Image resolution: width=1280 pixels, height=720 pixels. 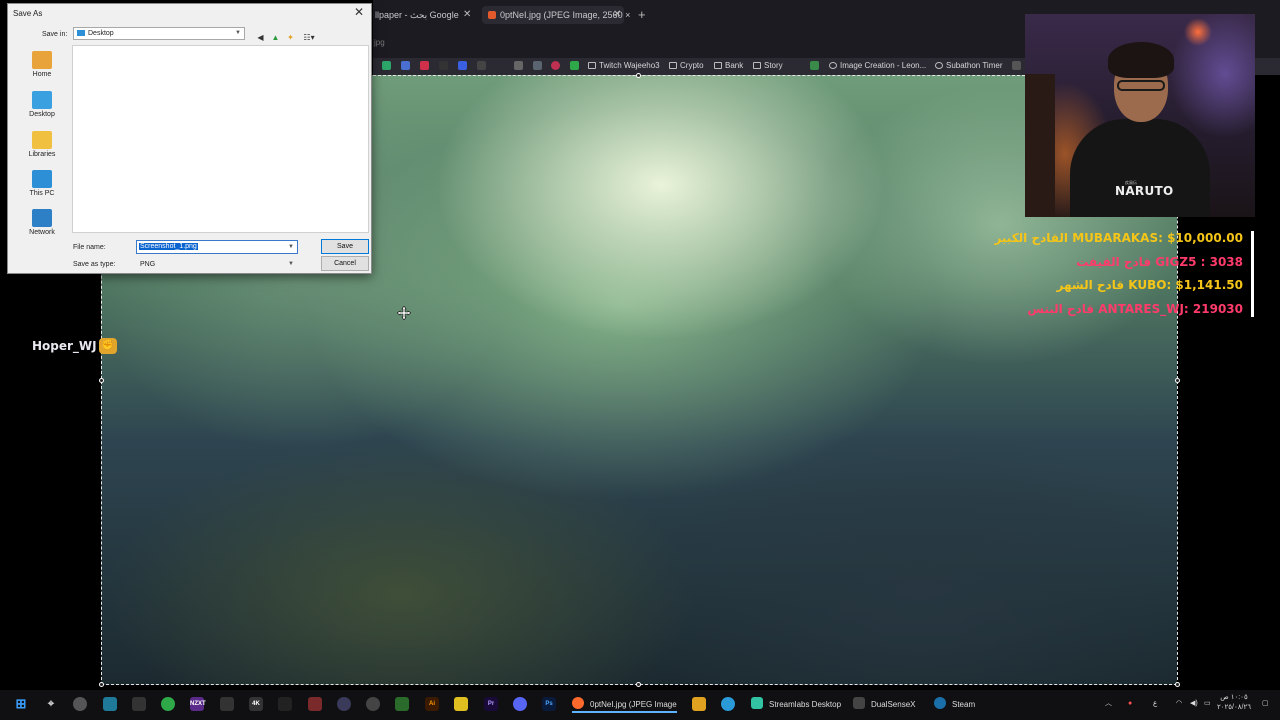 What do you see at coordinates (629, 65) in the screenshot?
I see `bookmark-label: Twitch Wajeeho3` at bounding box center [629, 65].